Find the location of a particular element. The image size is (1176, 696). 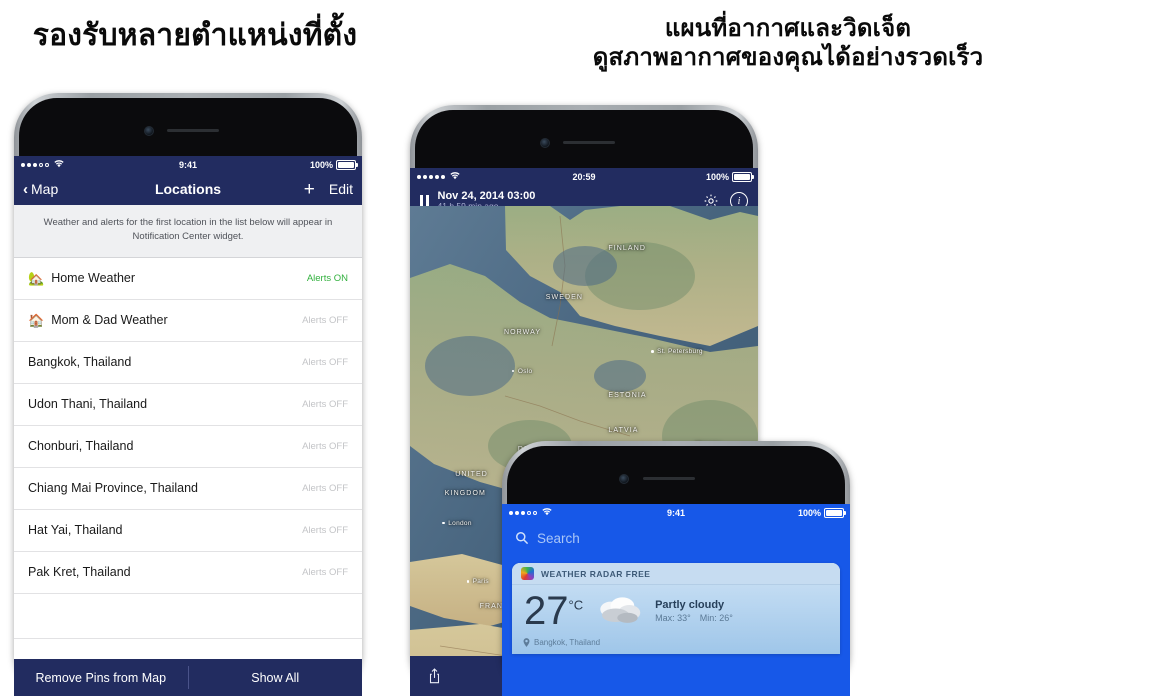

notification-center: 9:41 100% Search is located at coordinates (676, 529).